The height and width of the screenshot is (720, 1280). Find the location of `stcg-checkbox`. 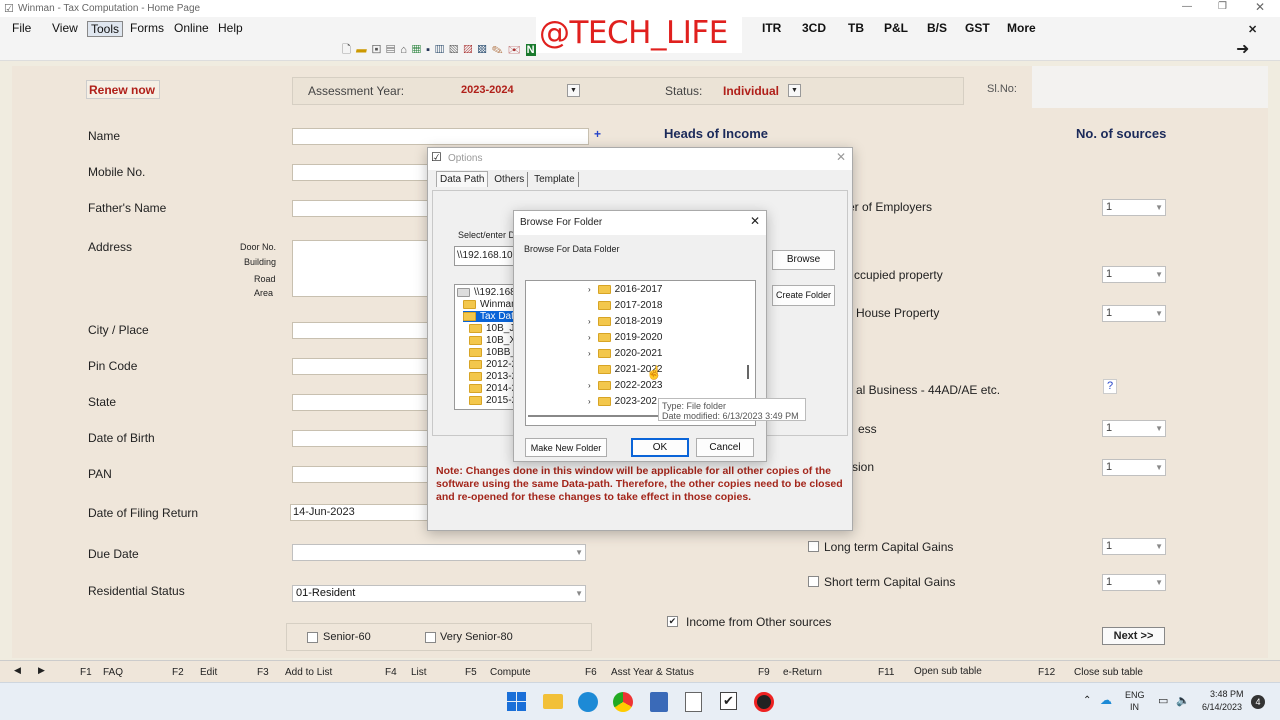

stcg-checkbox is located at coordinates (813, 581).